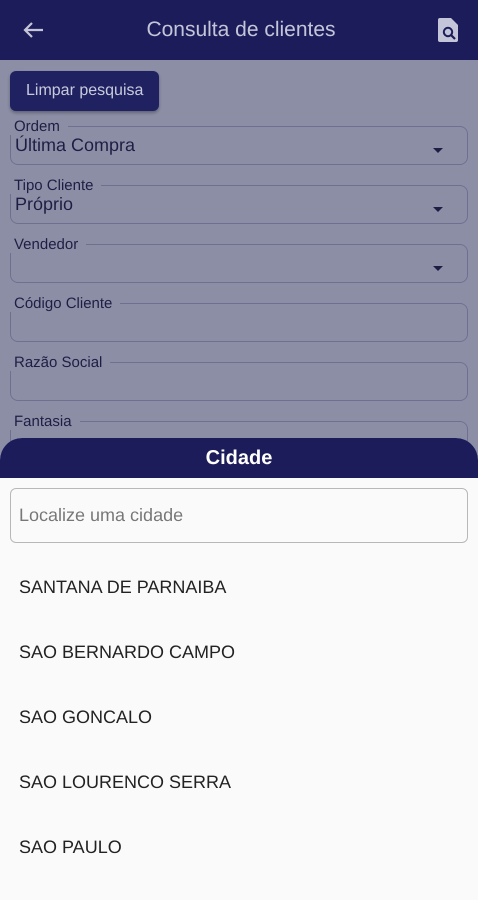  What do you see at coordinates (39, 126) in the screenshot?
I see `field-label: Ordem` at bounding box center [39, 126].